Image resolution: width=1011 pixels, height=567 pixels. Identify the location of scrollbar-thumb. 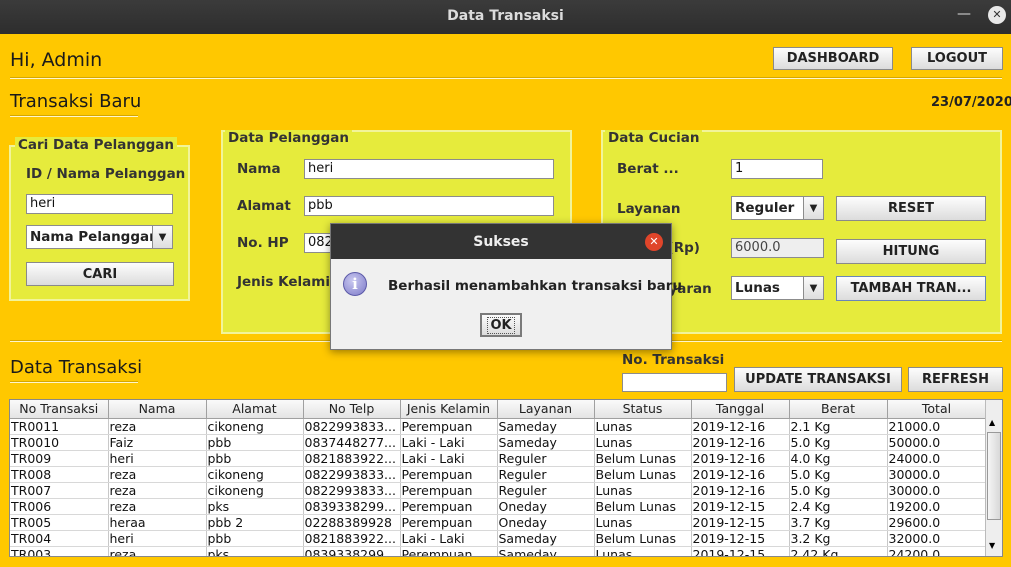
(994, 476).